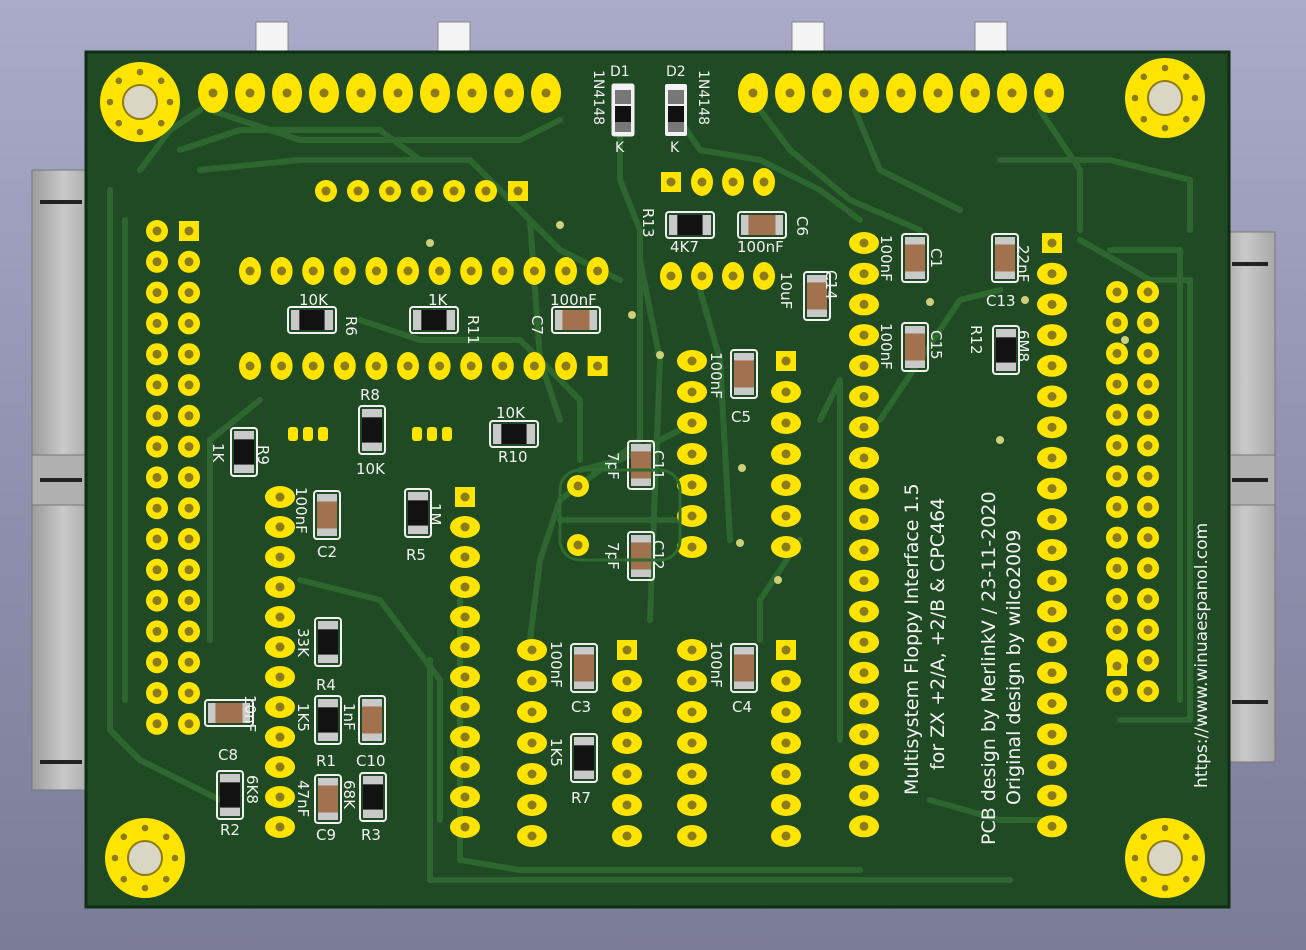 The height and width of the screenshot is (950, 1306). Describe the element at coordinates (326, 685) in the screenshot. I see `ref-r4: R4` at that location.